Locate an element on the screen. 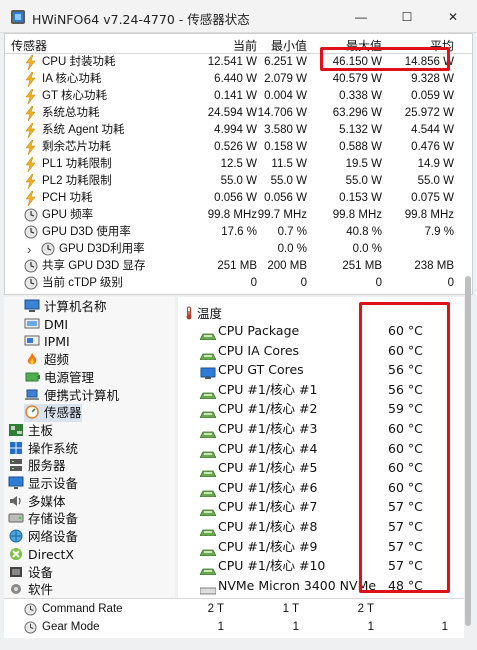  sensor-row: 共享 GPU D3D 显存 251 MB 200 MB 251 MB 238 MB is located at coordinates (238, 266).